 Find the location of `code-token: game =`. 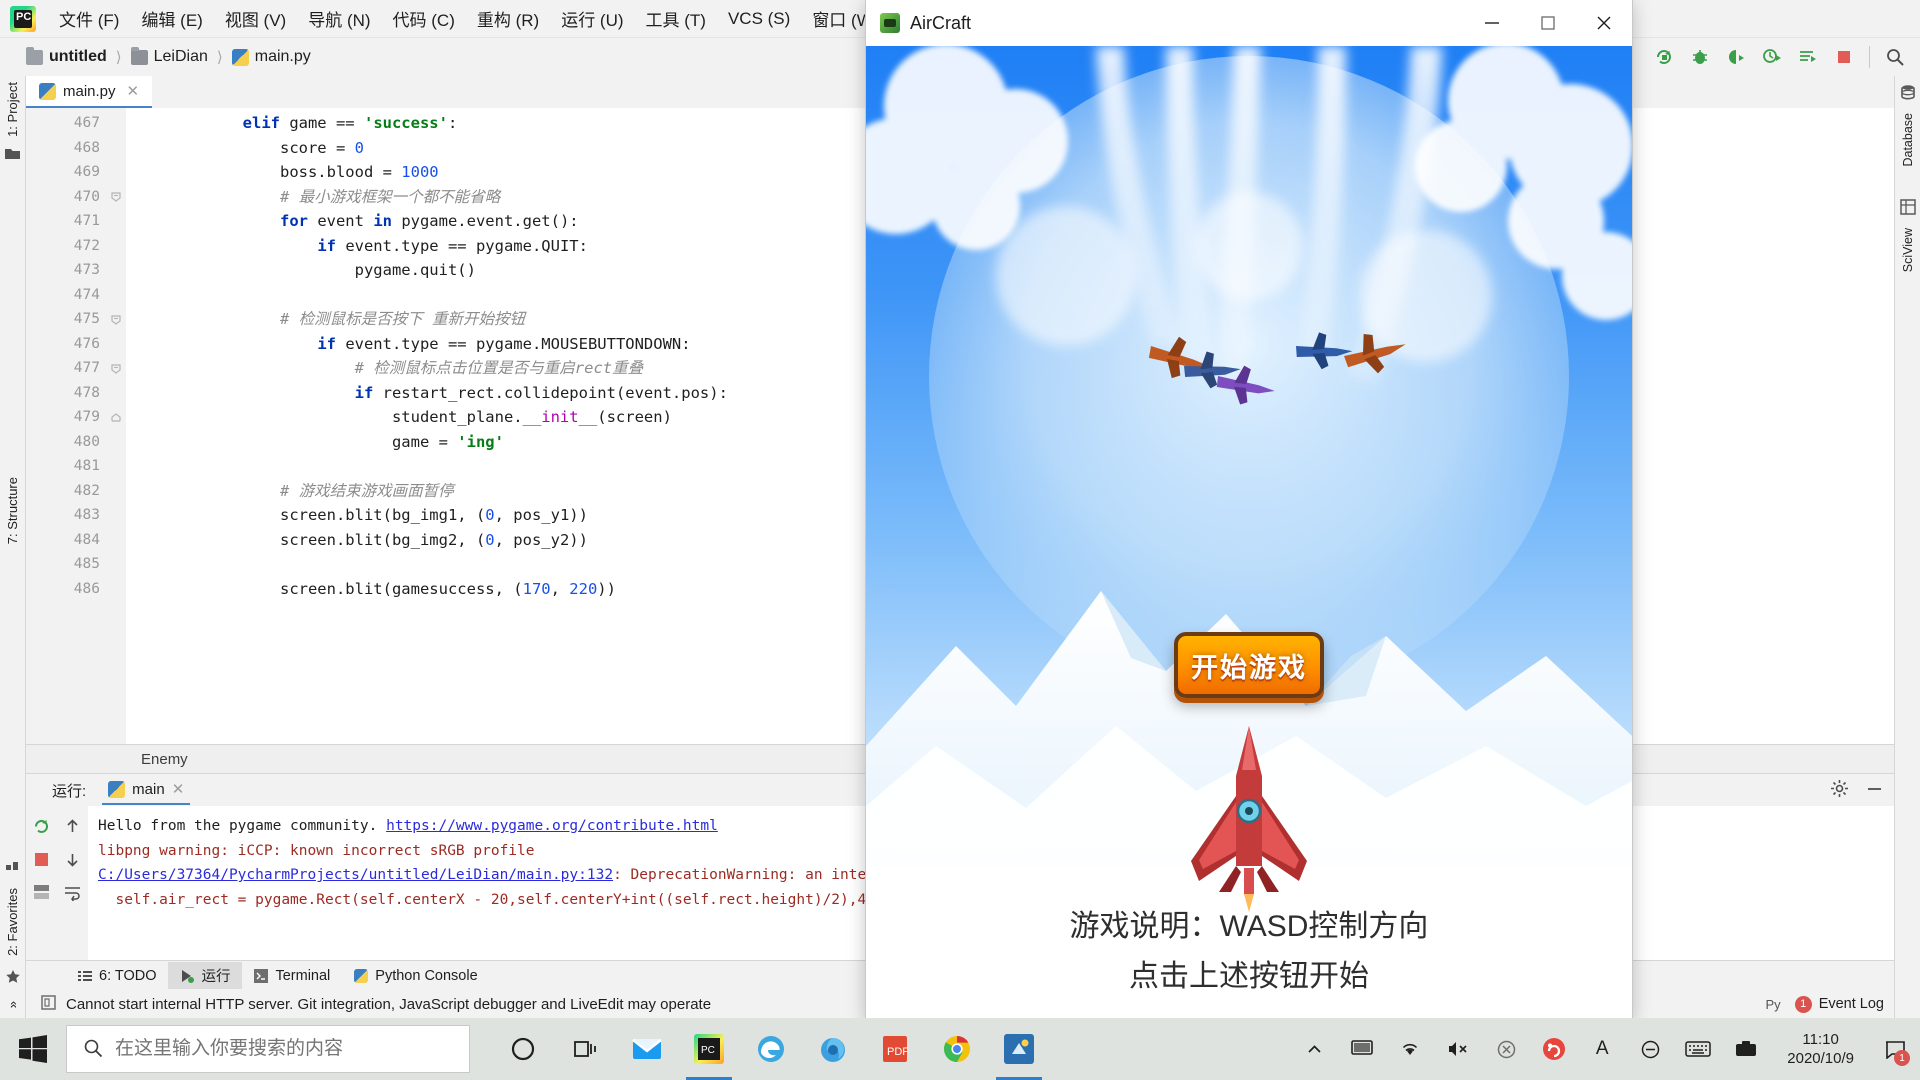

code-token: game = is located at coordinates (313, 441).